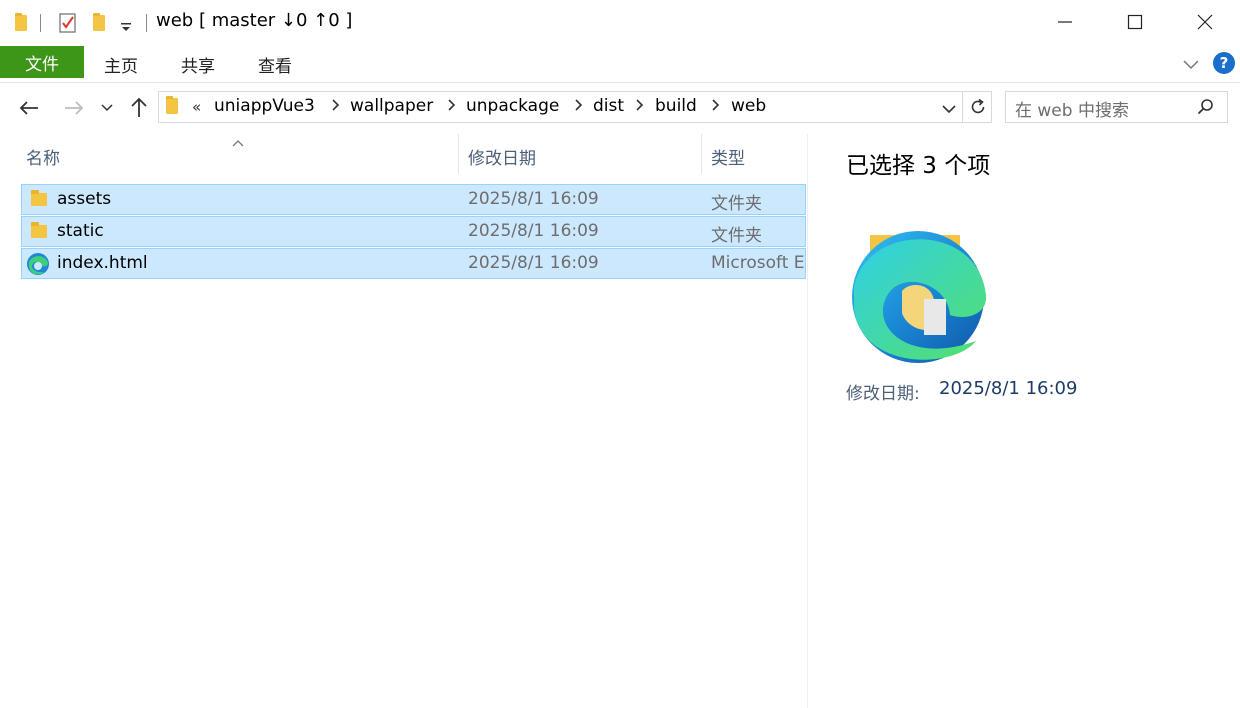  I want to click on details-modified-value: 2025/8/1 16:09, so click(1008, 388).